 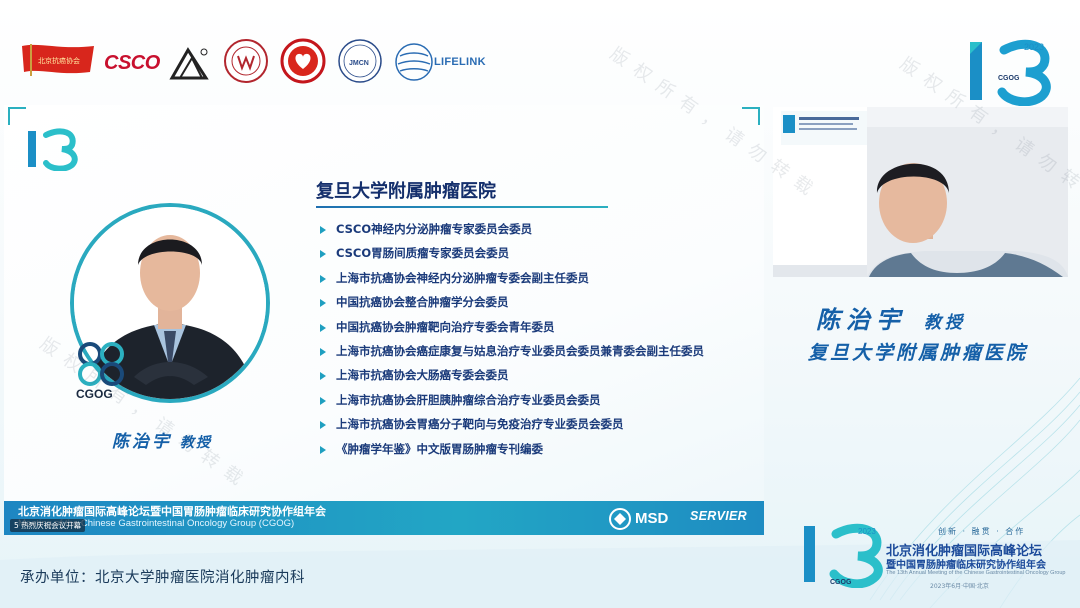 I want to click on role-item: 中国抗癌协会肿瘤靶向治疗专委会青年委员, so click(x=512, y=327).